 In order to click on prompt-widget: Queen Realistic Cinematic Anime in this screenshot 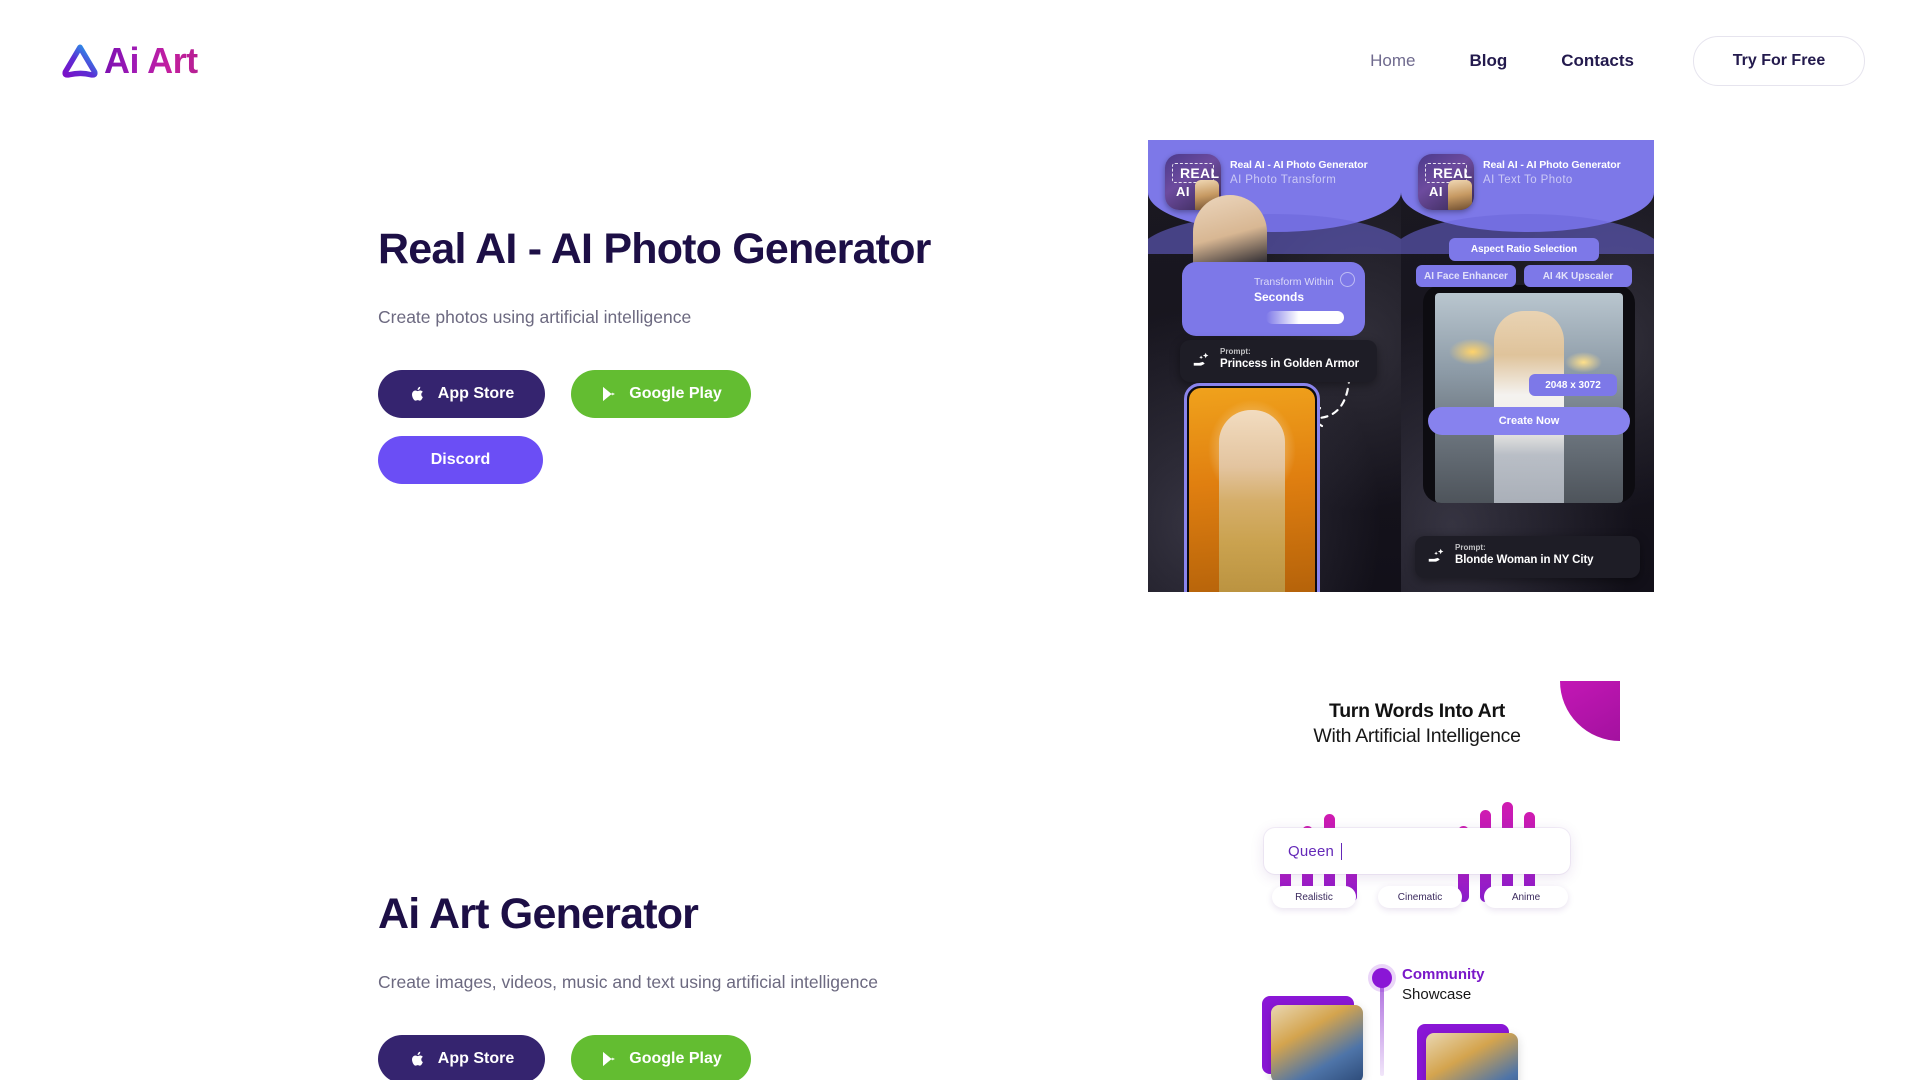, I will do `click(1417, 860)`.